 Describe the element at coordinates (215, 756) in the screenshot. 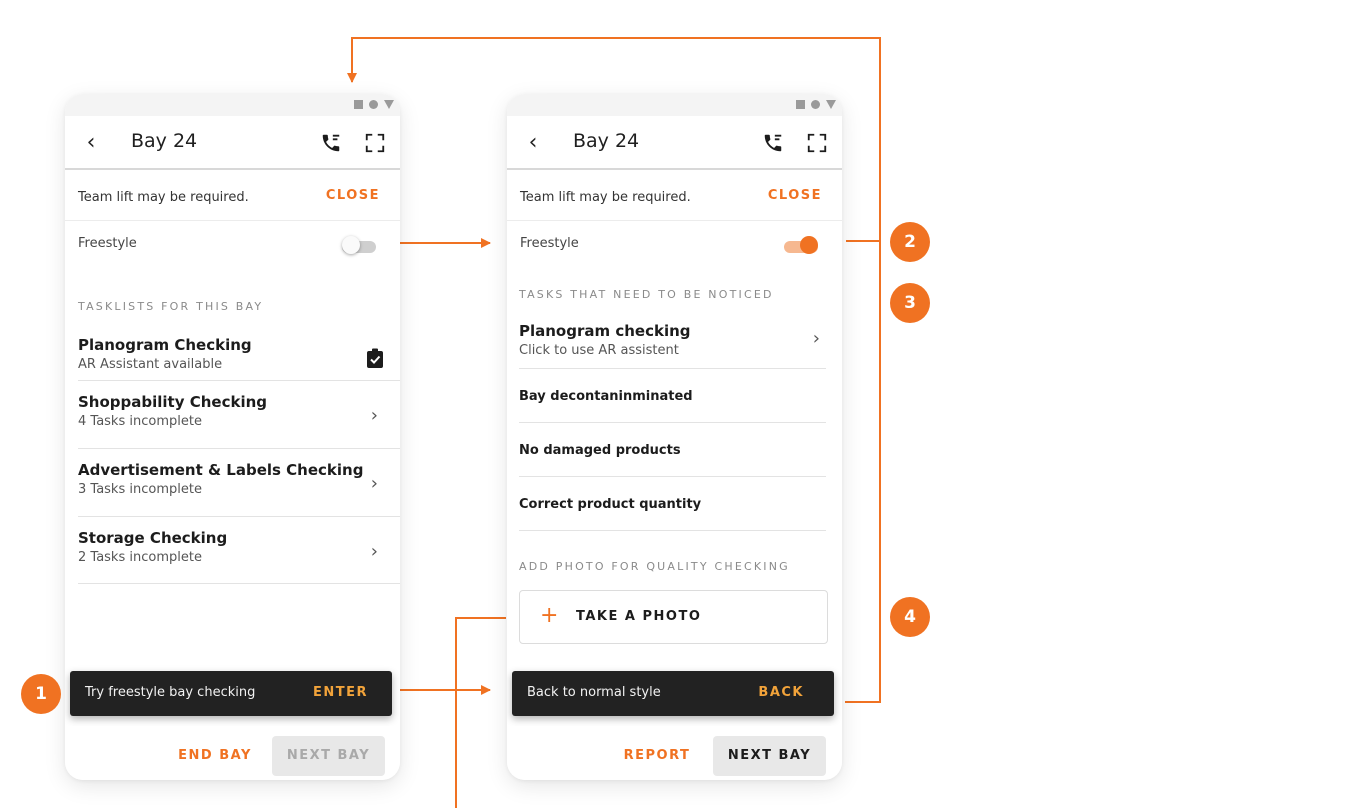

I see `end-bay-button: END BAY` at that location.